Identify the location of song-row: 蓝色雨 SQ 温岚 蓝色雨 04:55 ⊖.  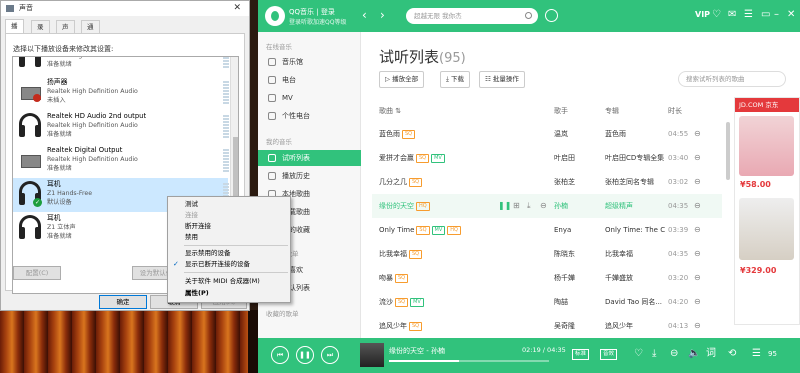
(547, 134).